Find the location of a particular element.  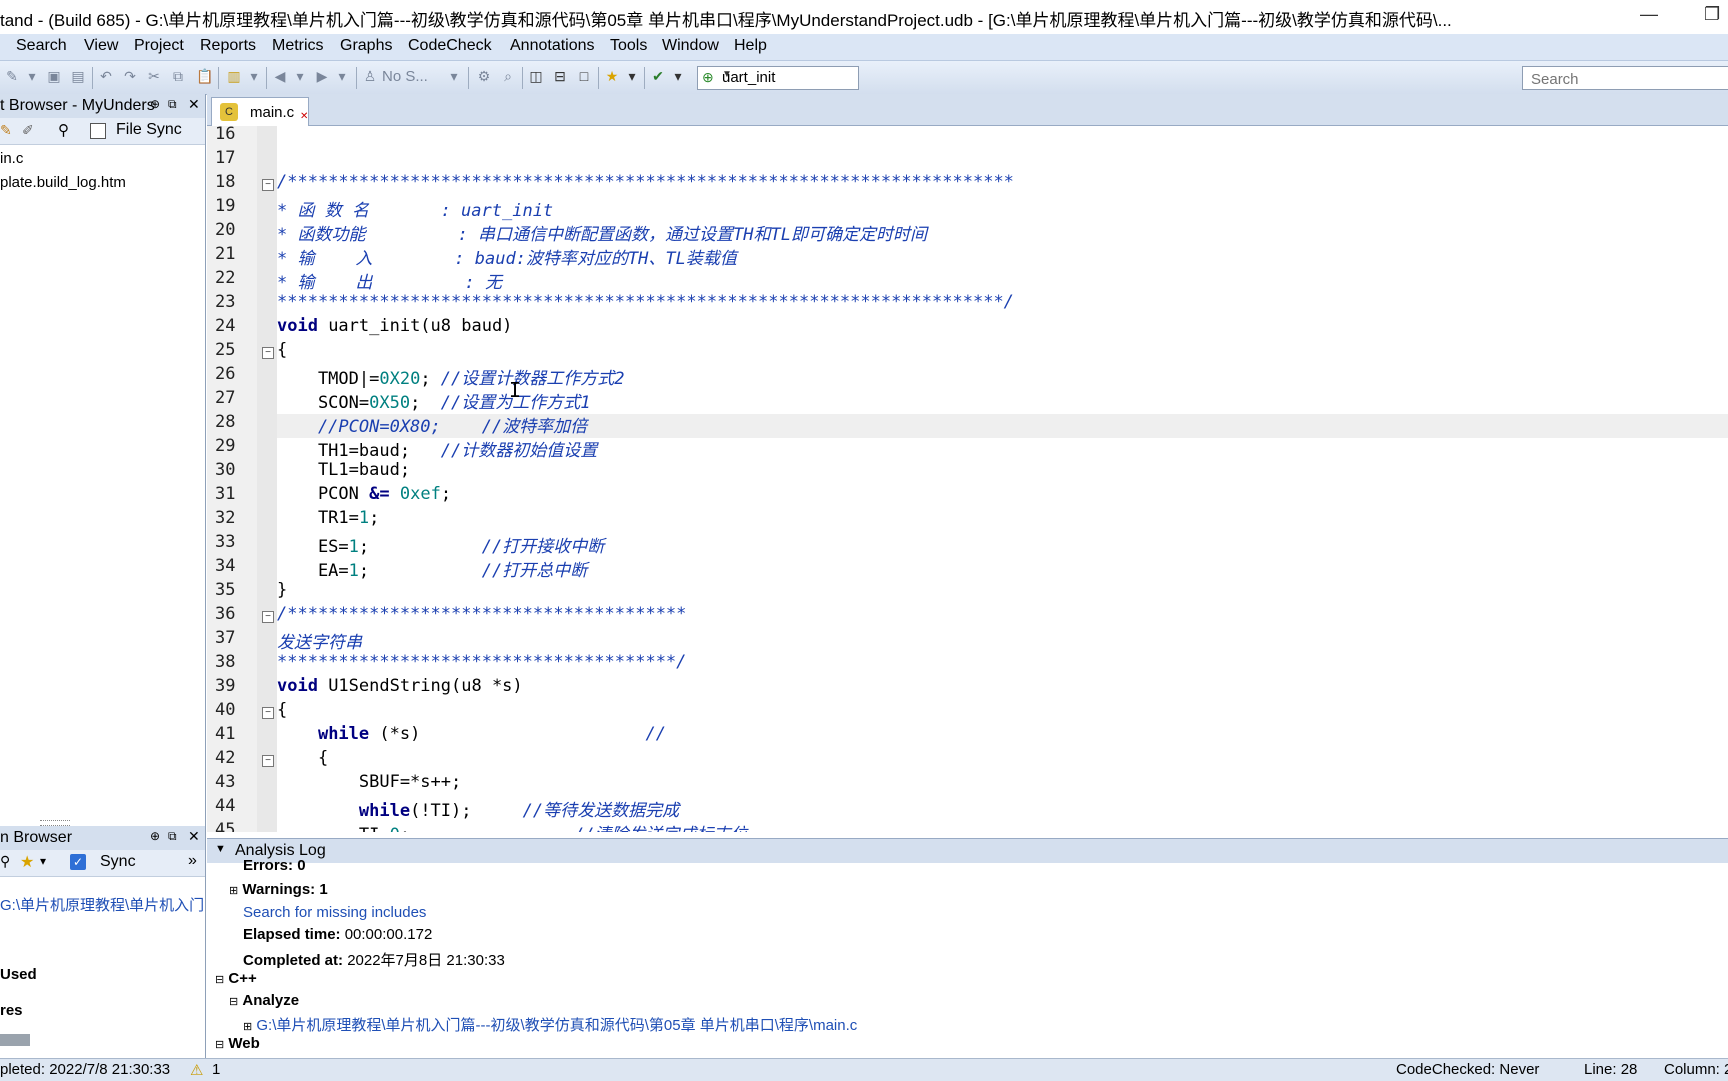

code-line: void U1SendString(u8 *s) is located at coordinates (400, 686).